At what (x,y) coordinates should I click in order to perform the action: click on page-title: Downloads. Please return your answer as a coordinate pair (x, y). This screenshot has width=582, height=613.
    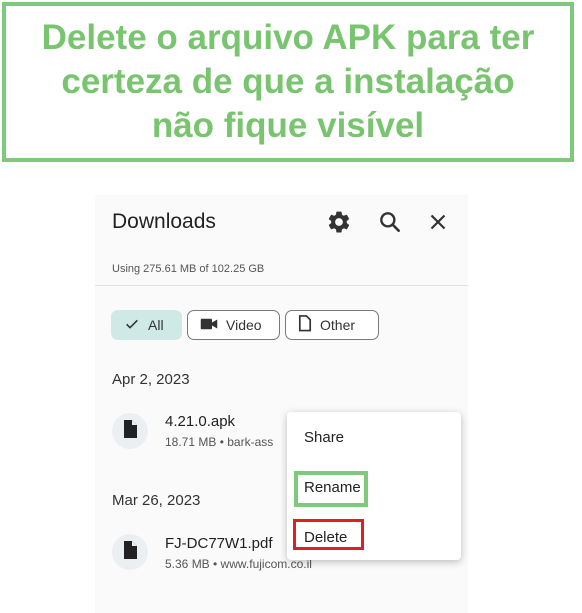
    Looking at the image, I should click on (164, 221).